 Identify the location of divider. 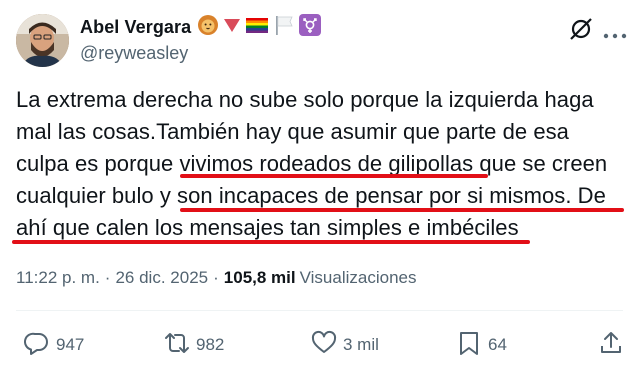
(319, 310).